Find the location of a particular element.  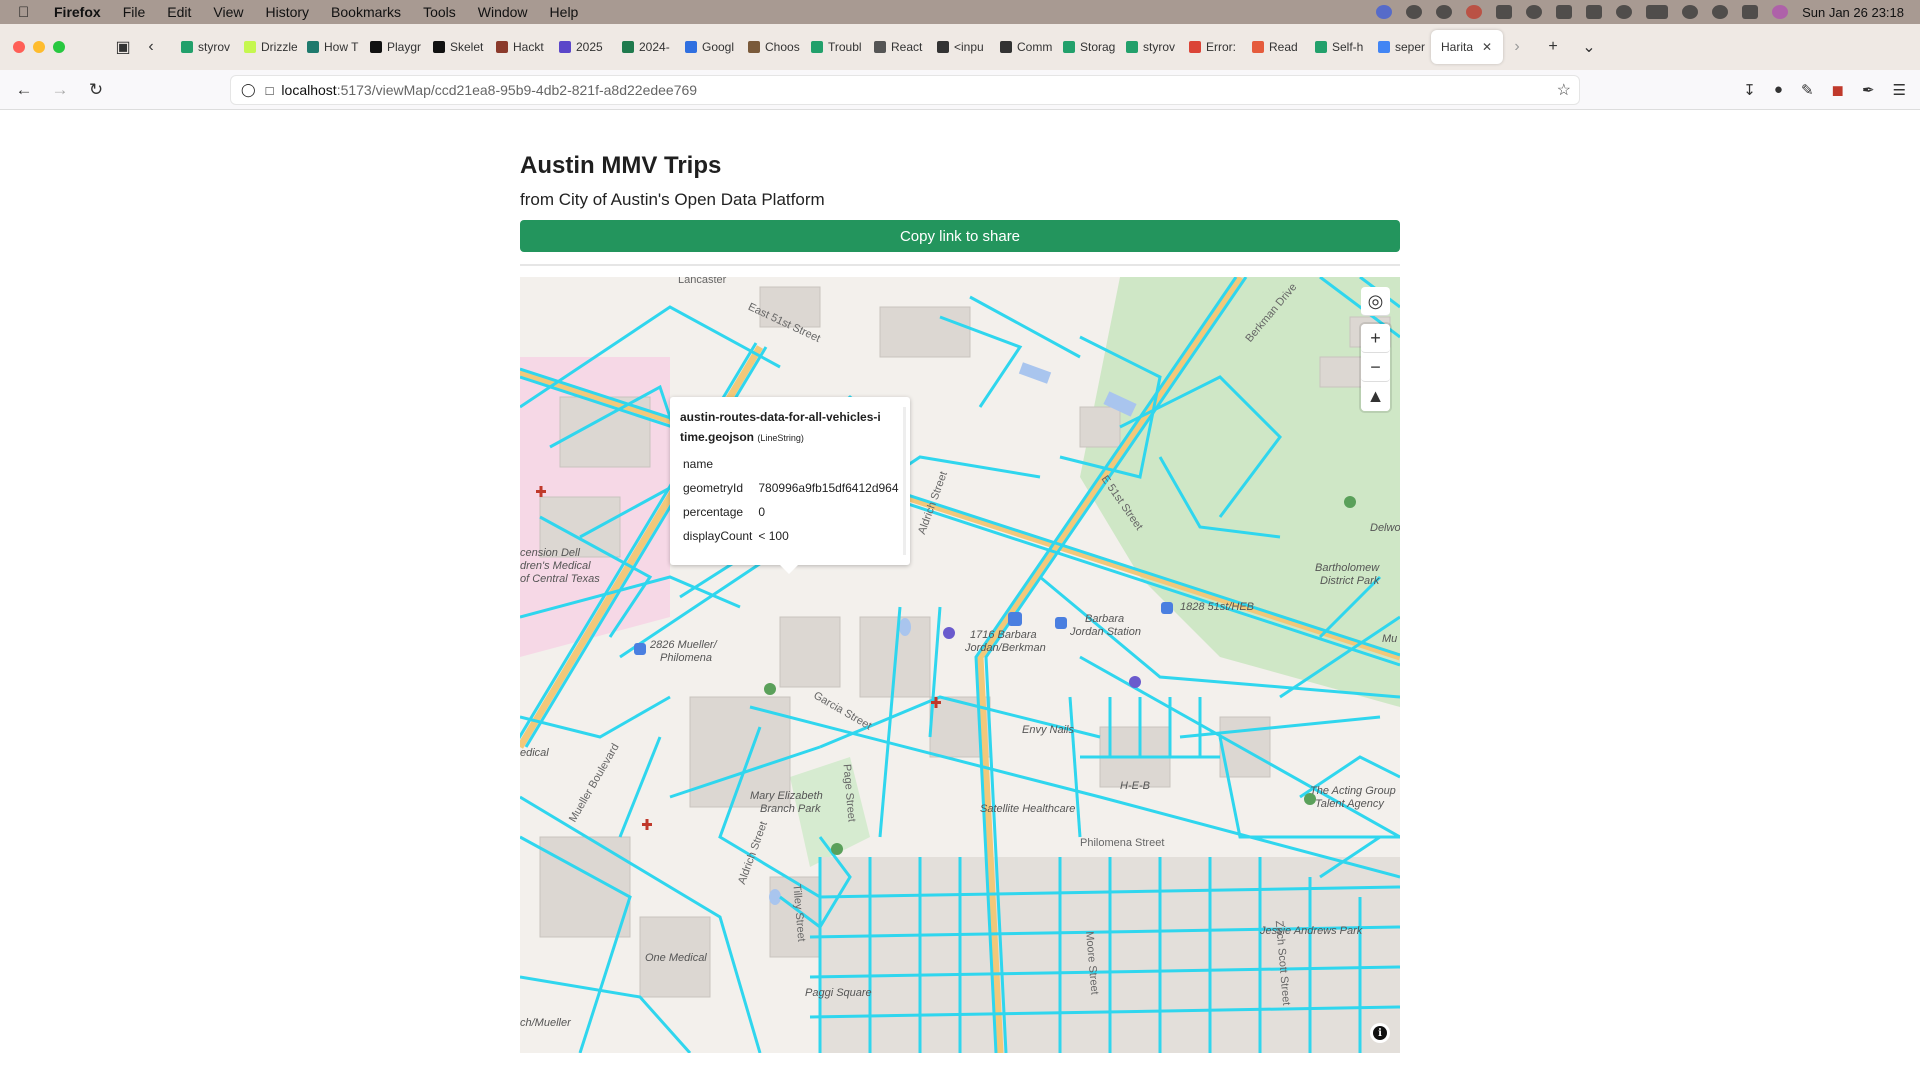

browser-tab: How T is located at coordinates (328, 47).